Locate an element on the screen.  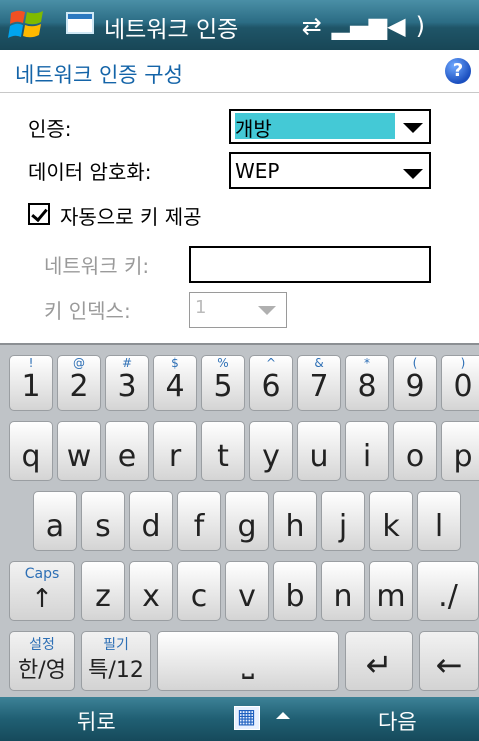
key-i: i is located at coordinates (367, 451).